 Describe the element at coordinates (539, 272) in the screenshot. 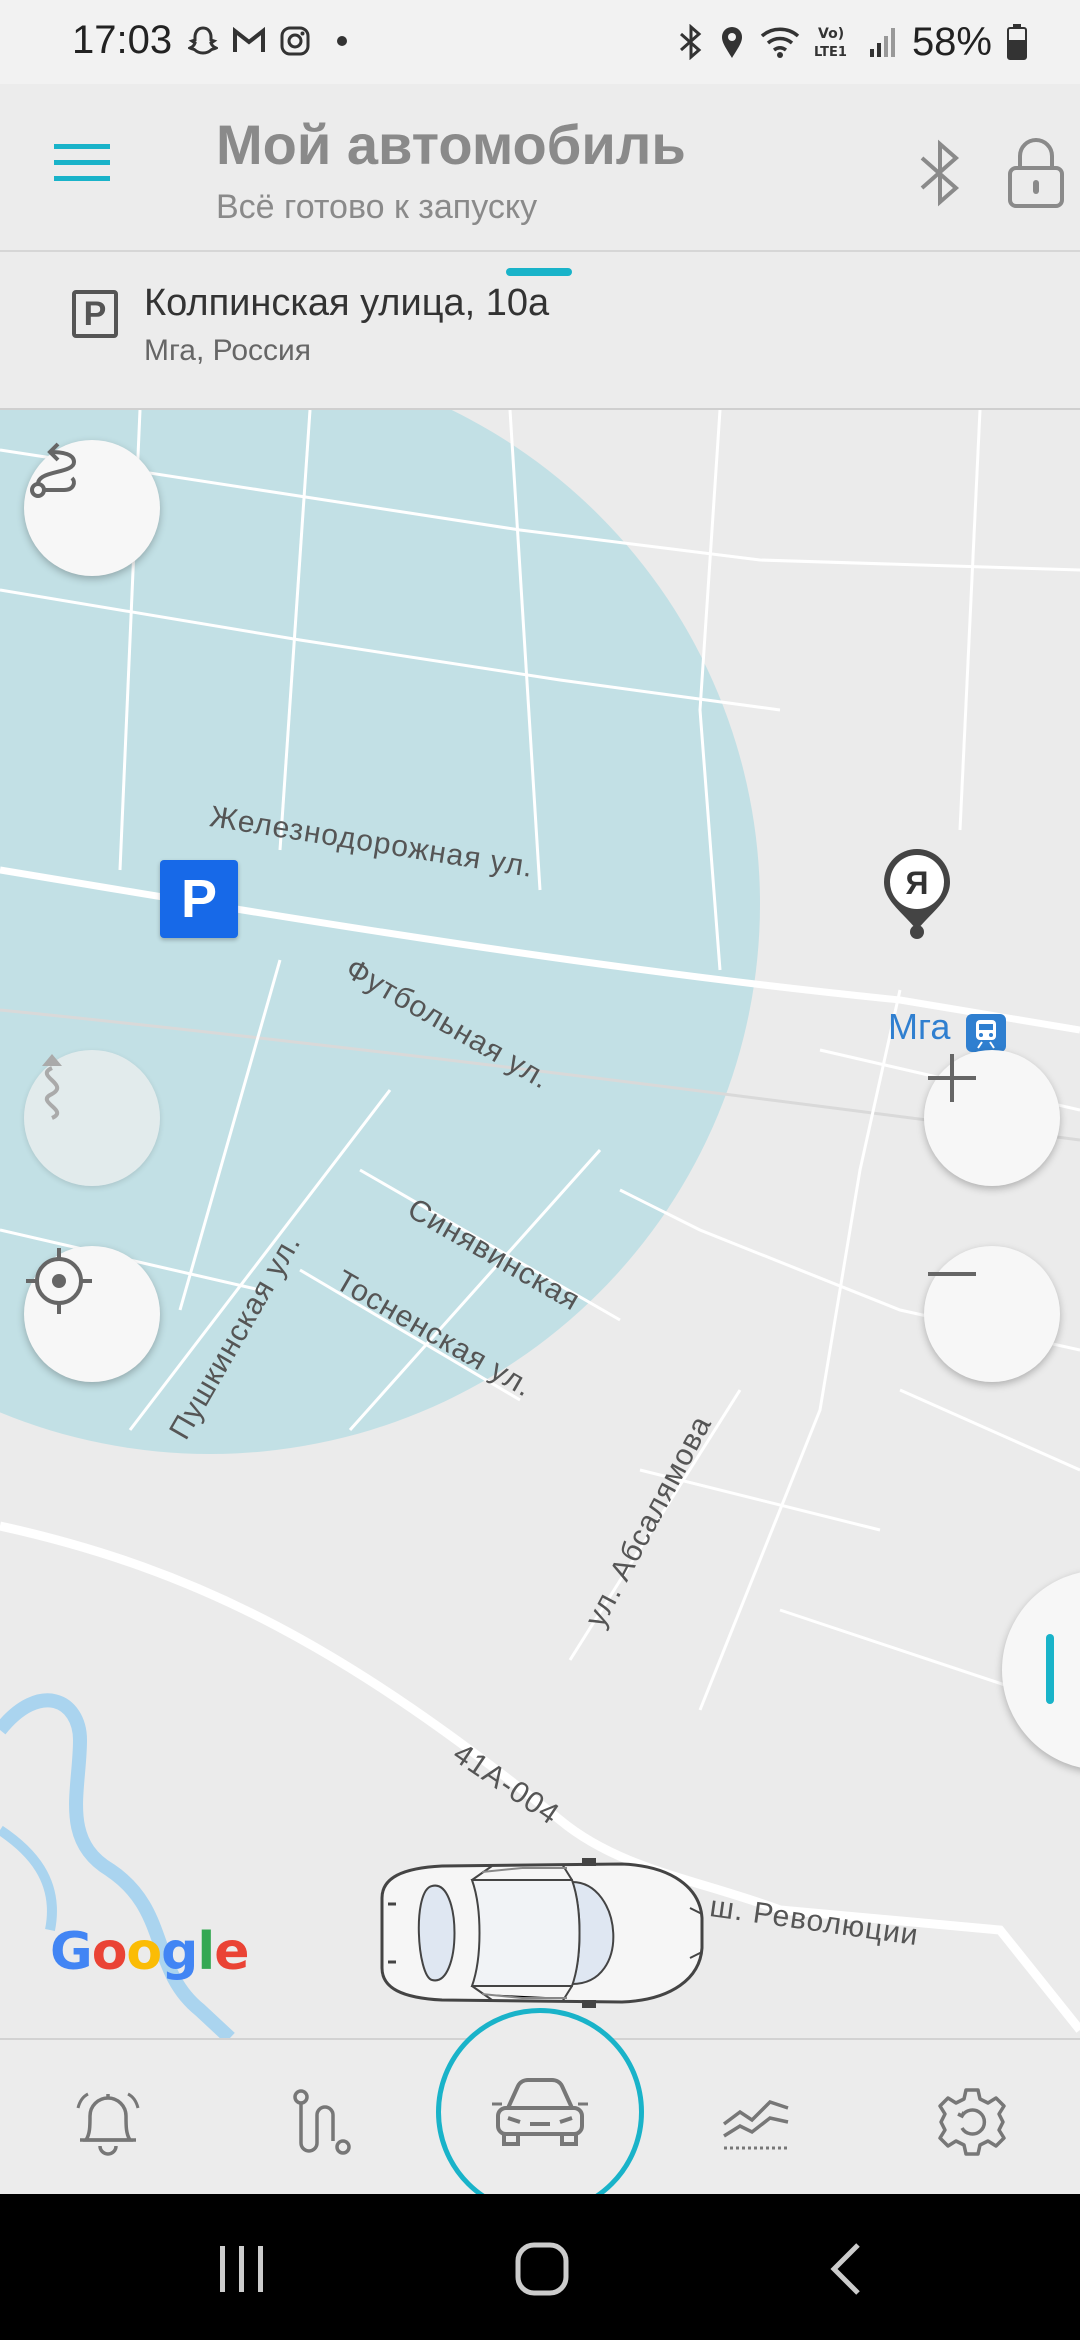

I see `drag-handle` at that location.